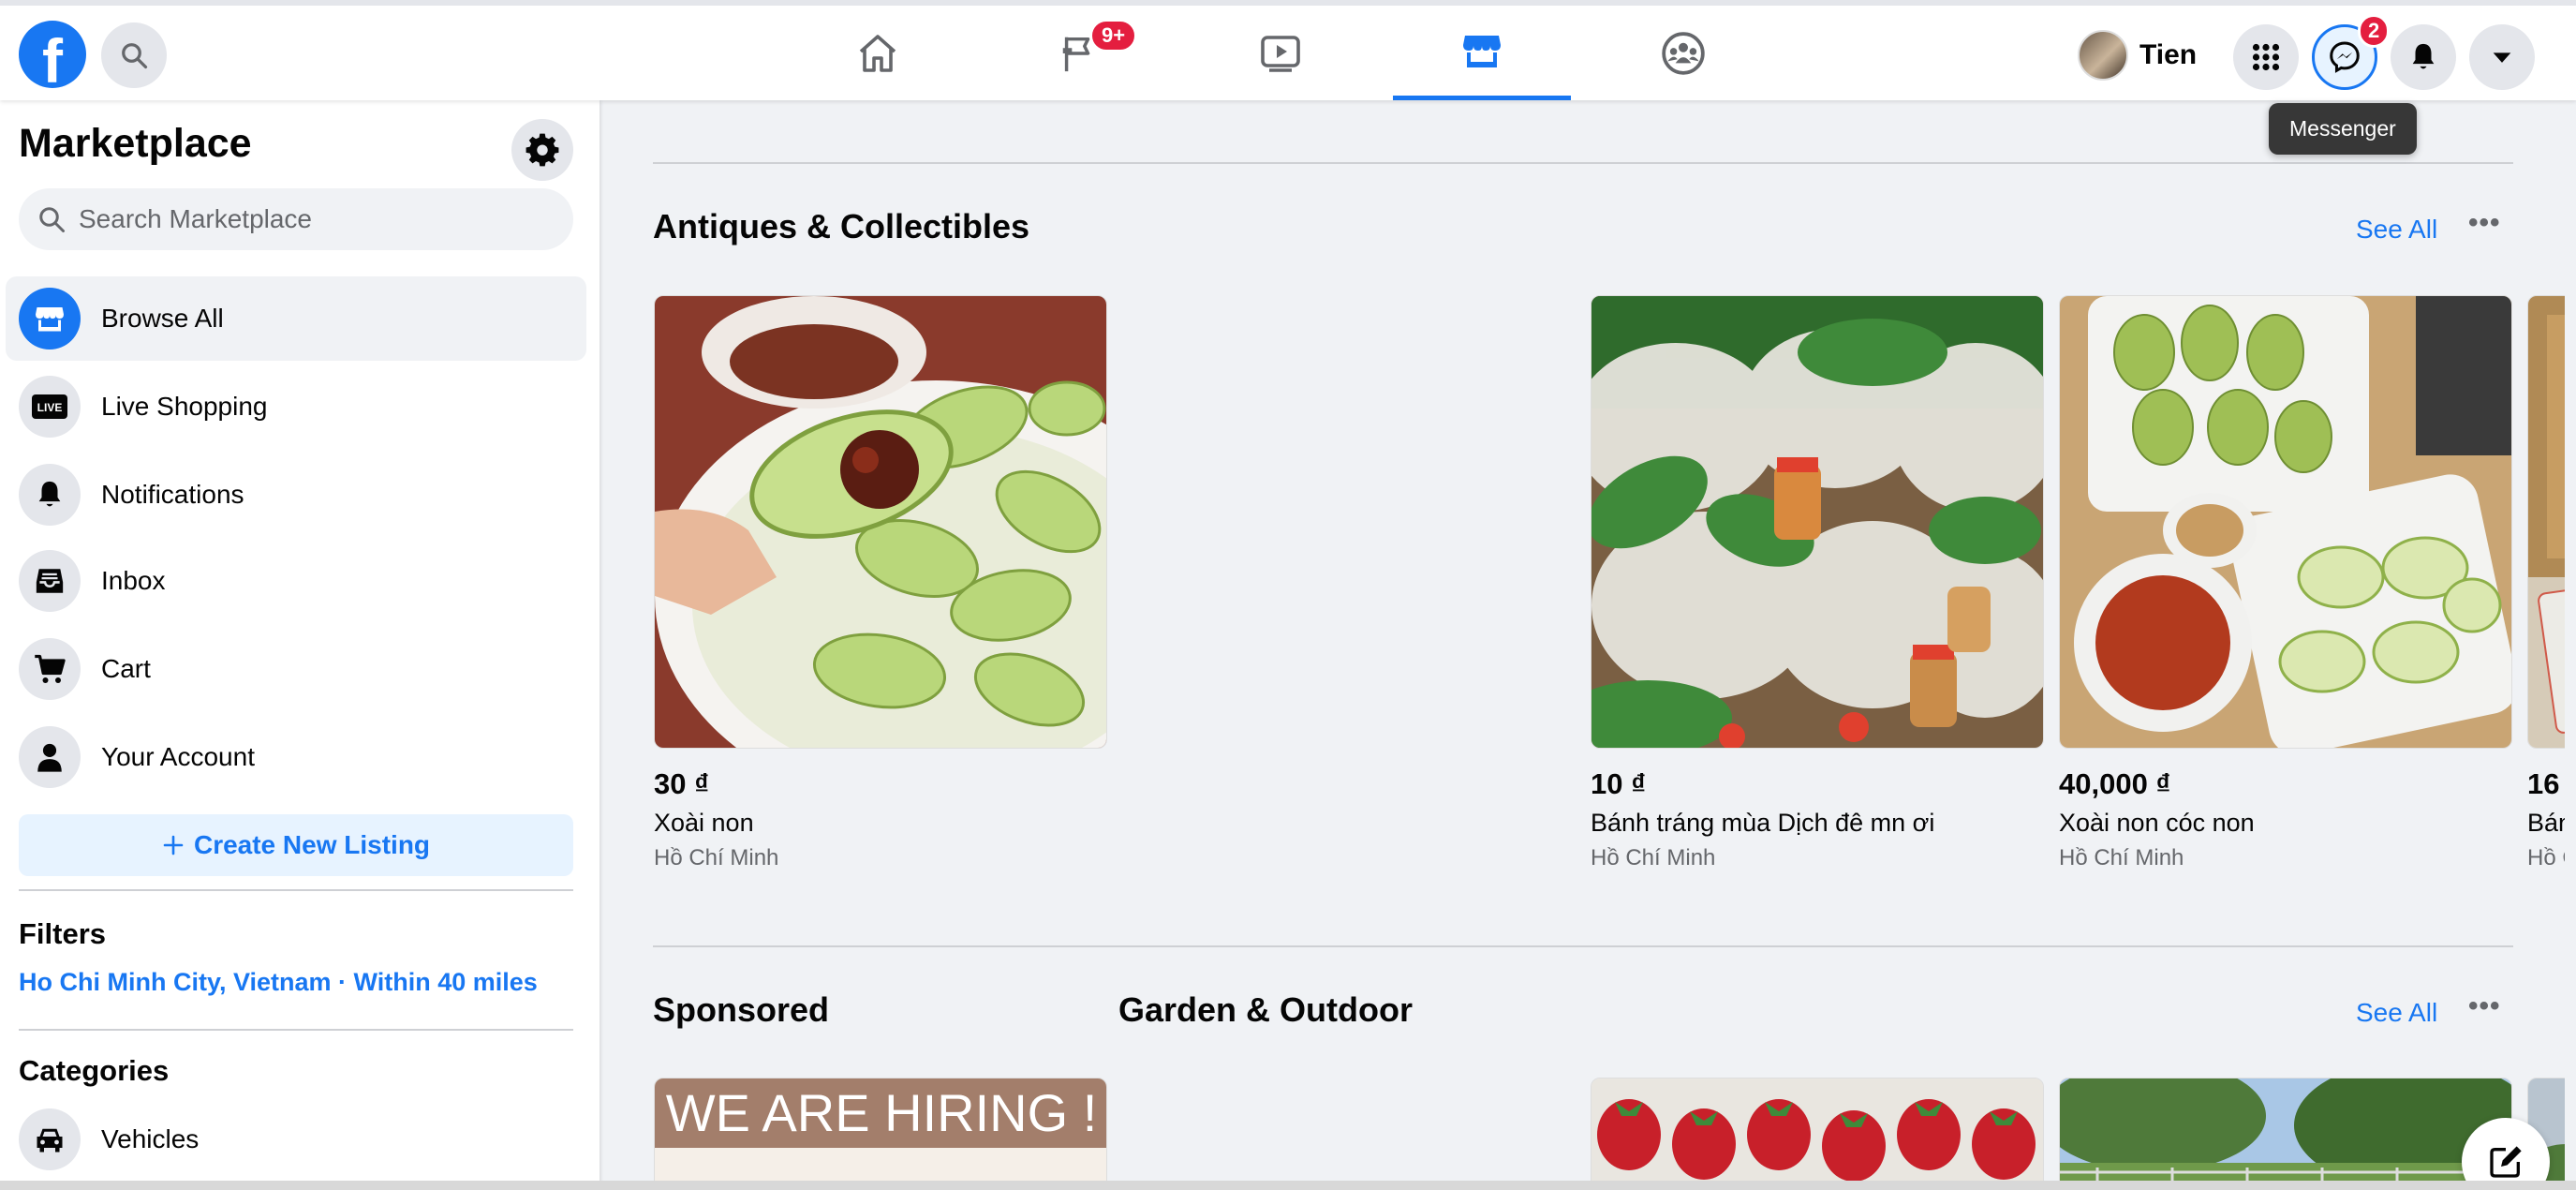 Image resolution: width=2576 pixels, height=1190 pixels. Describe the element at coordinates (50, 581) in the screenshot. I see `inbox-icon` at that location.